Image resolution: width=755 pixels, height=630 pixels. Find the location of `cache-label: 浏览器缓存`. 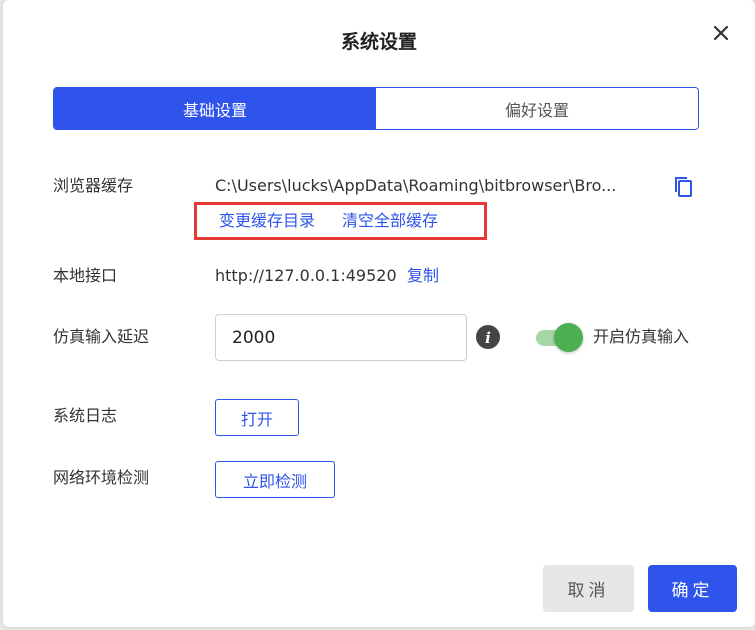

cache-label: 浏览器缓存 is located at coordinates (93, 185).